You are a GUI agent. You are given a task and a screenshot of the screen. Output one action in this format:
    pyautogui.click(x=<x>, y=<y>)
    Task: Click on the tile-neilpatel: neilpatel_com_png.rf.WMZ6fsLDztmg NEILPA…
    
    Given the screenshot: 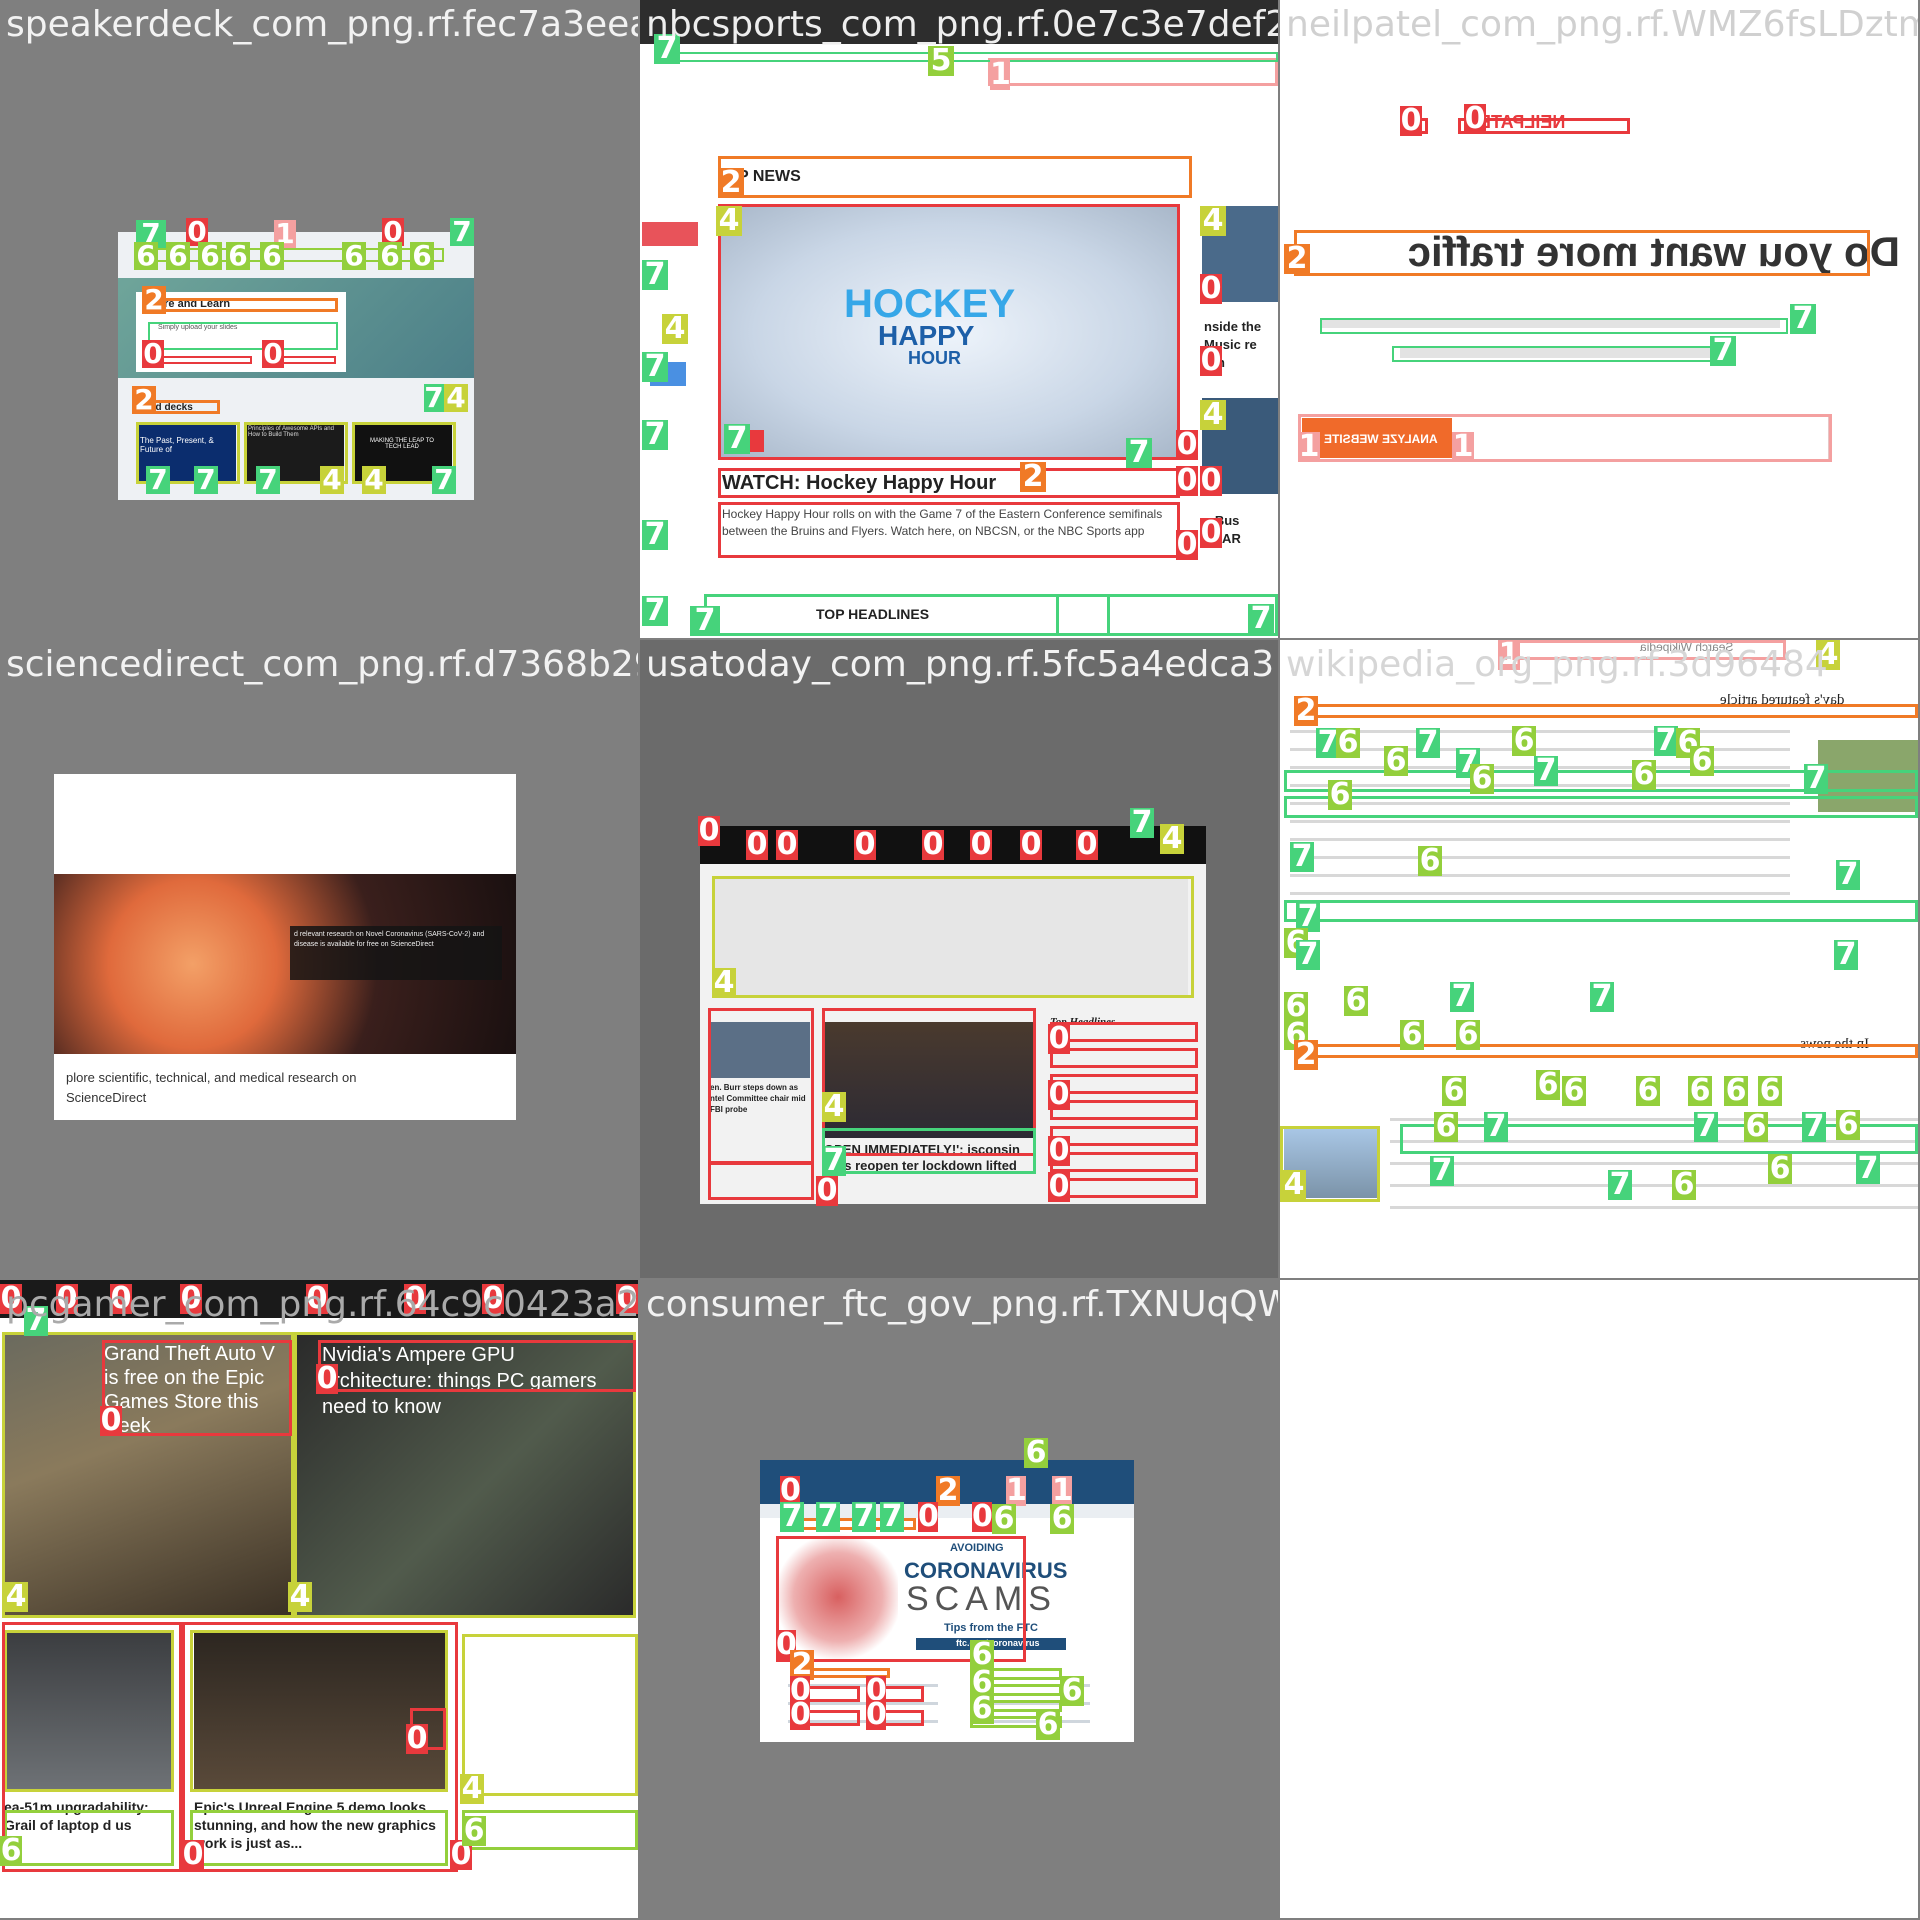 What is the action you would take?
    pyautogui.click(x=1599, y=319)
    